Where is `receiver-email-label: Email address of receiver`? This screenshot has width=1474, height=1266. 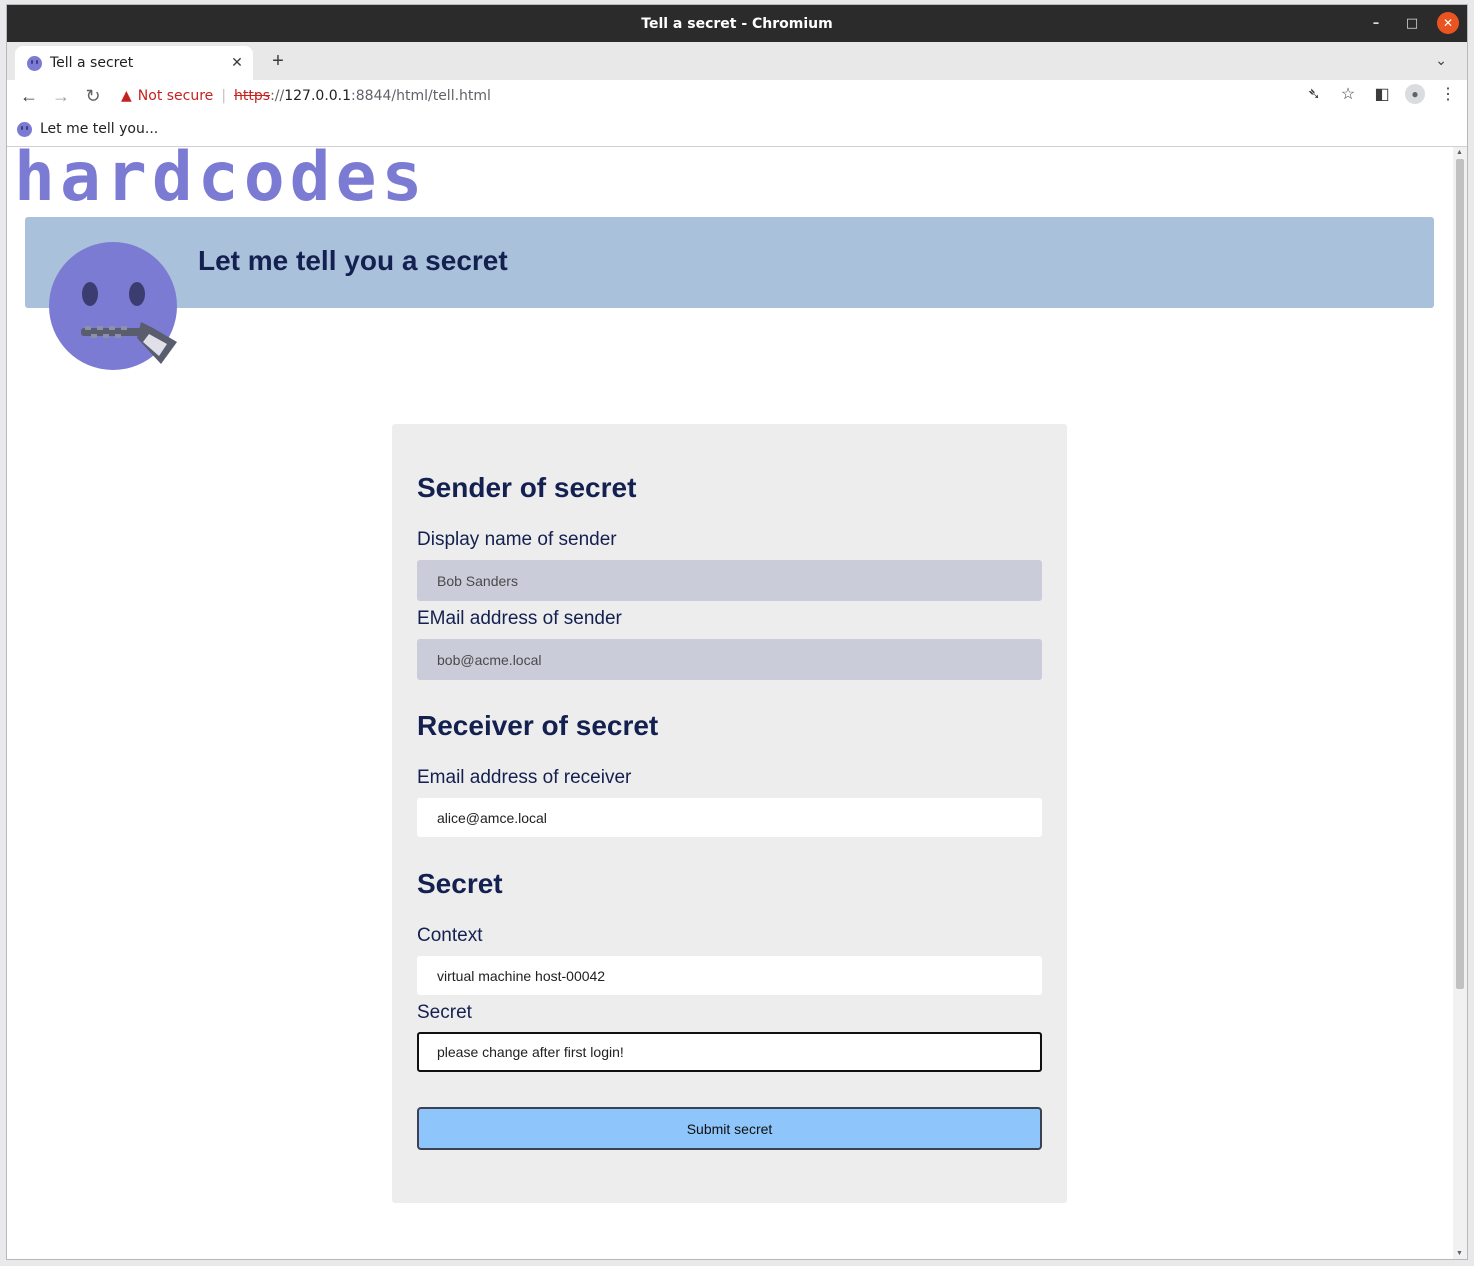
receiver-email-label: Email address of receiver is located at coordinates (524, 777).